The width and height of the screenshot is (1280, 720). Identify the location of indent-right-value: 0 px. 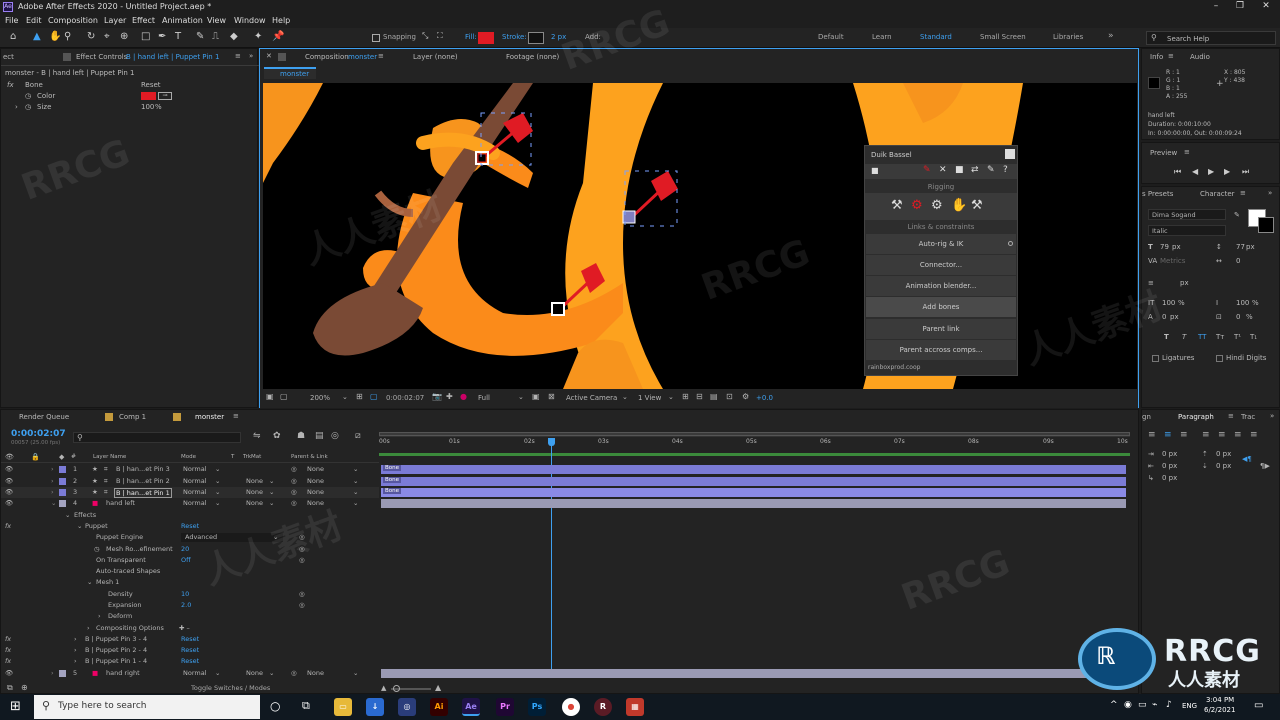
(1169, 466).